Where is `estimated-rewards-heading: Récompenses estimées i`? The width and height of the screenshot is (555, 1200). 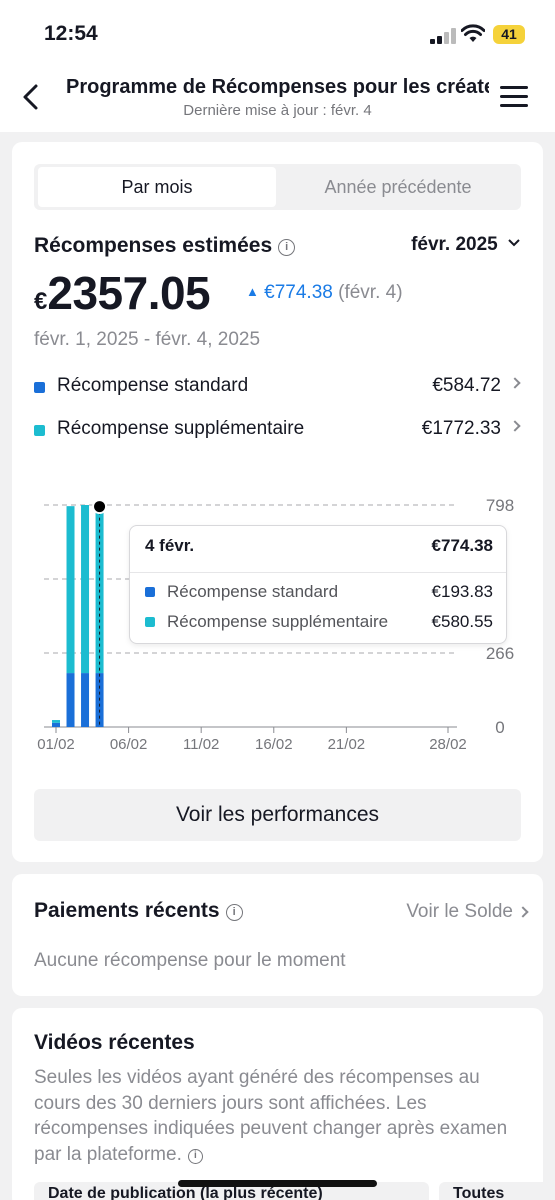
estimated-rewards-heading: Récompenses estimées i is located at coordinates (165, 246).